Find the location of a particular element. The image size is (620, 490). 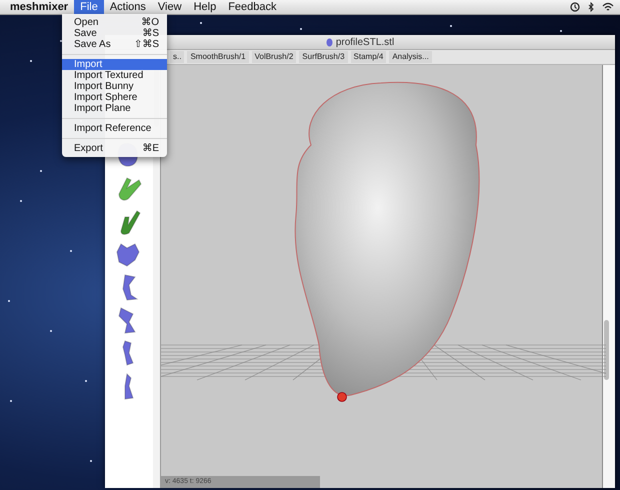

menu-item-label: Import Plane is located at coordinates (103, 108).